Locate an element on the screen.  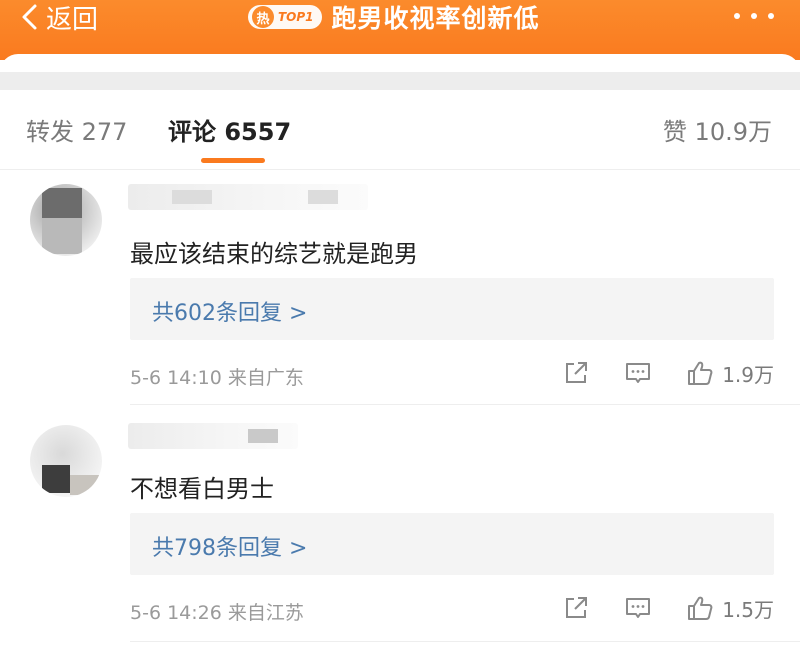
back-button: 返回 is located at coordinates (59, 17).